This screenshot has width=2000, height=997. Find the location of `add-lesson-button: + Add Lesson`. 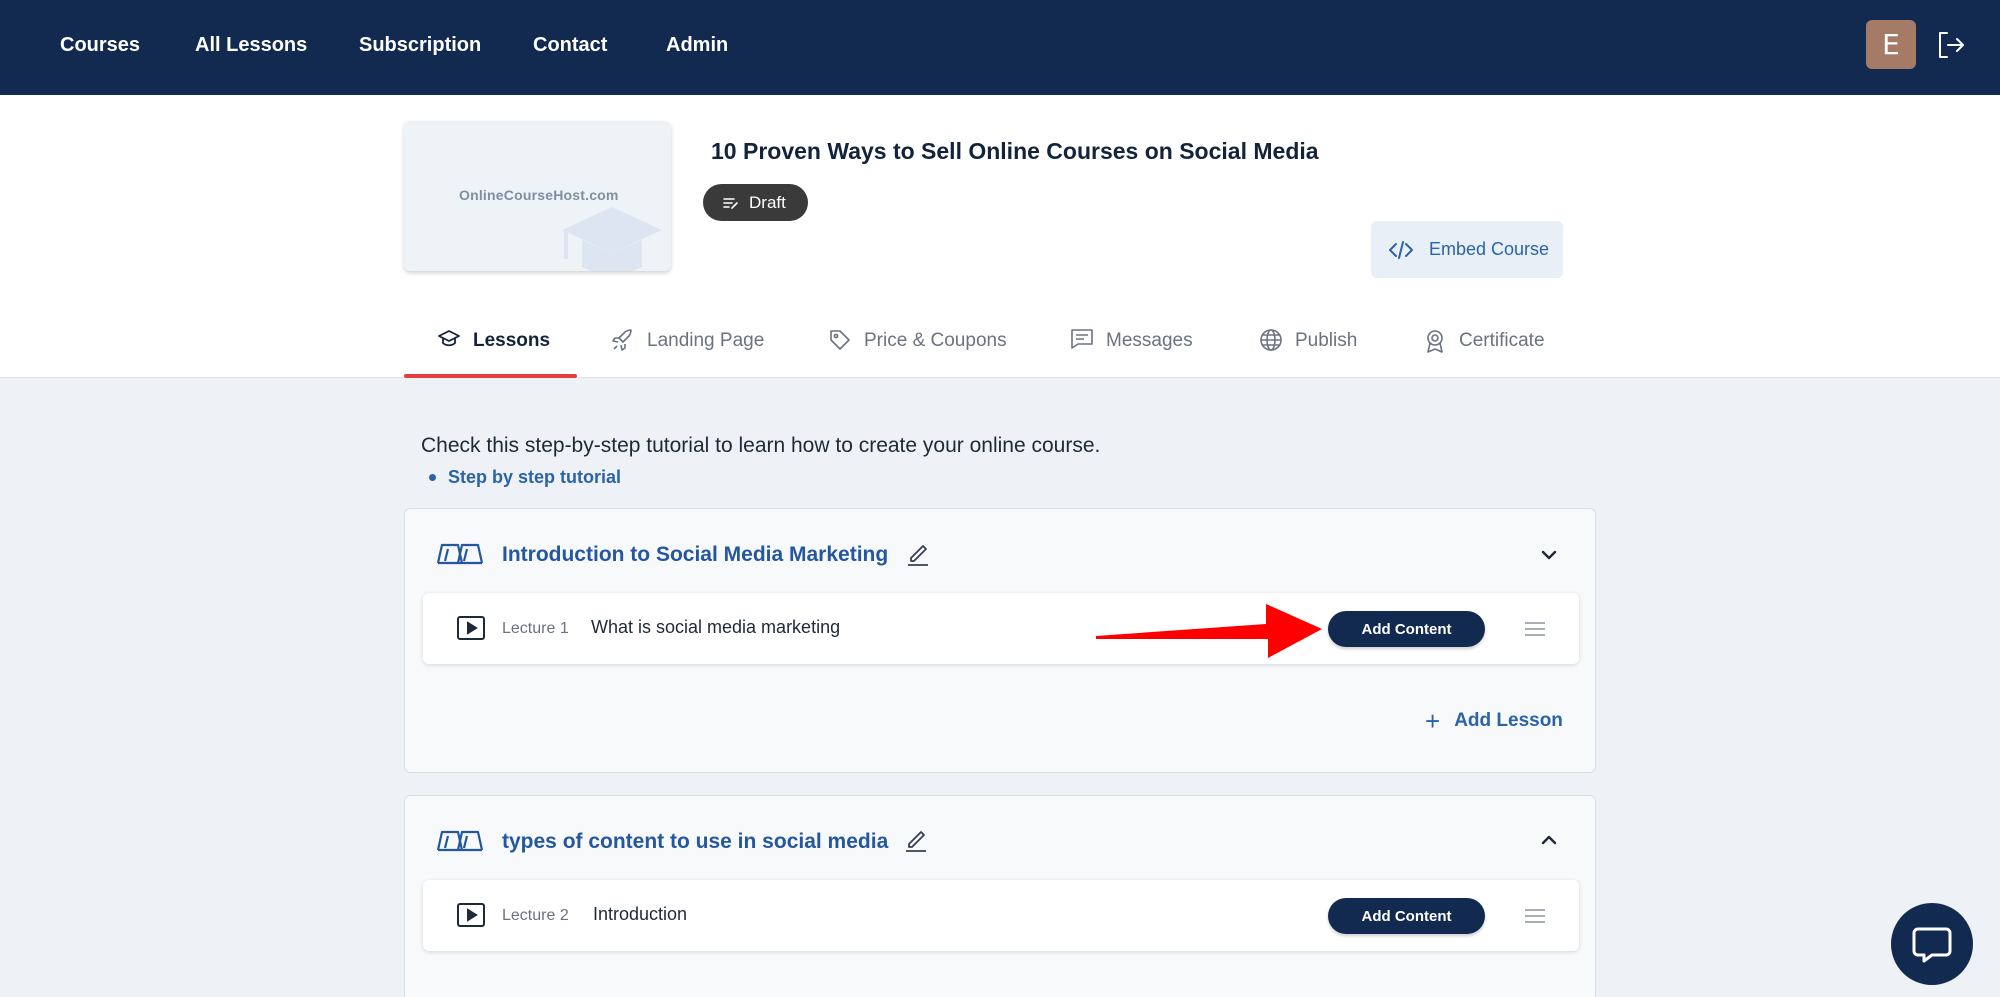

add-lesson-button: + Add Lesson is located at coordinates (1494, 721).